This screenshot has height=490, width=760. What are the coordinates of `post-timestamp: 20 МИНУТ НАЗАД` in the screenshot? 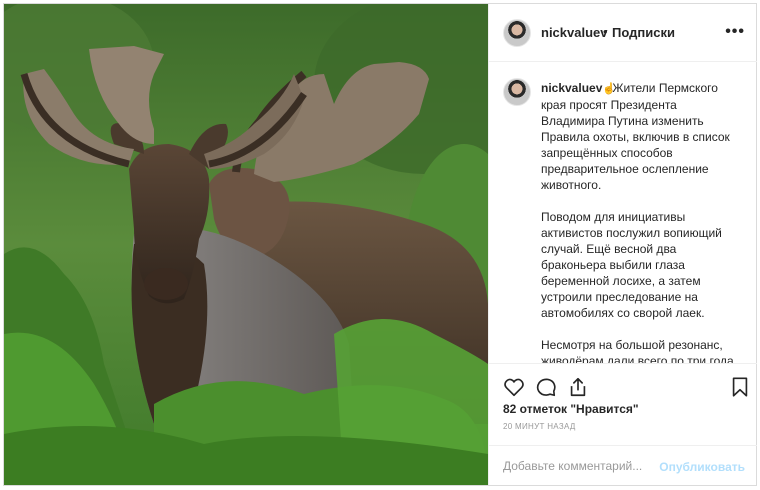 It's located at (539, 426).